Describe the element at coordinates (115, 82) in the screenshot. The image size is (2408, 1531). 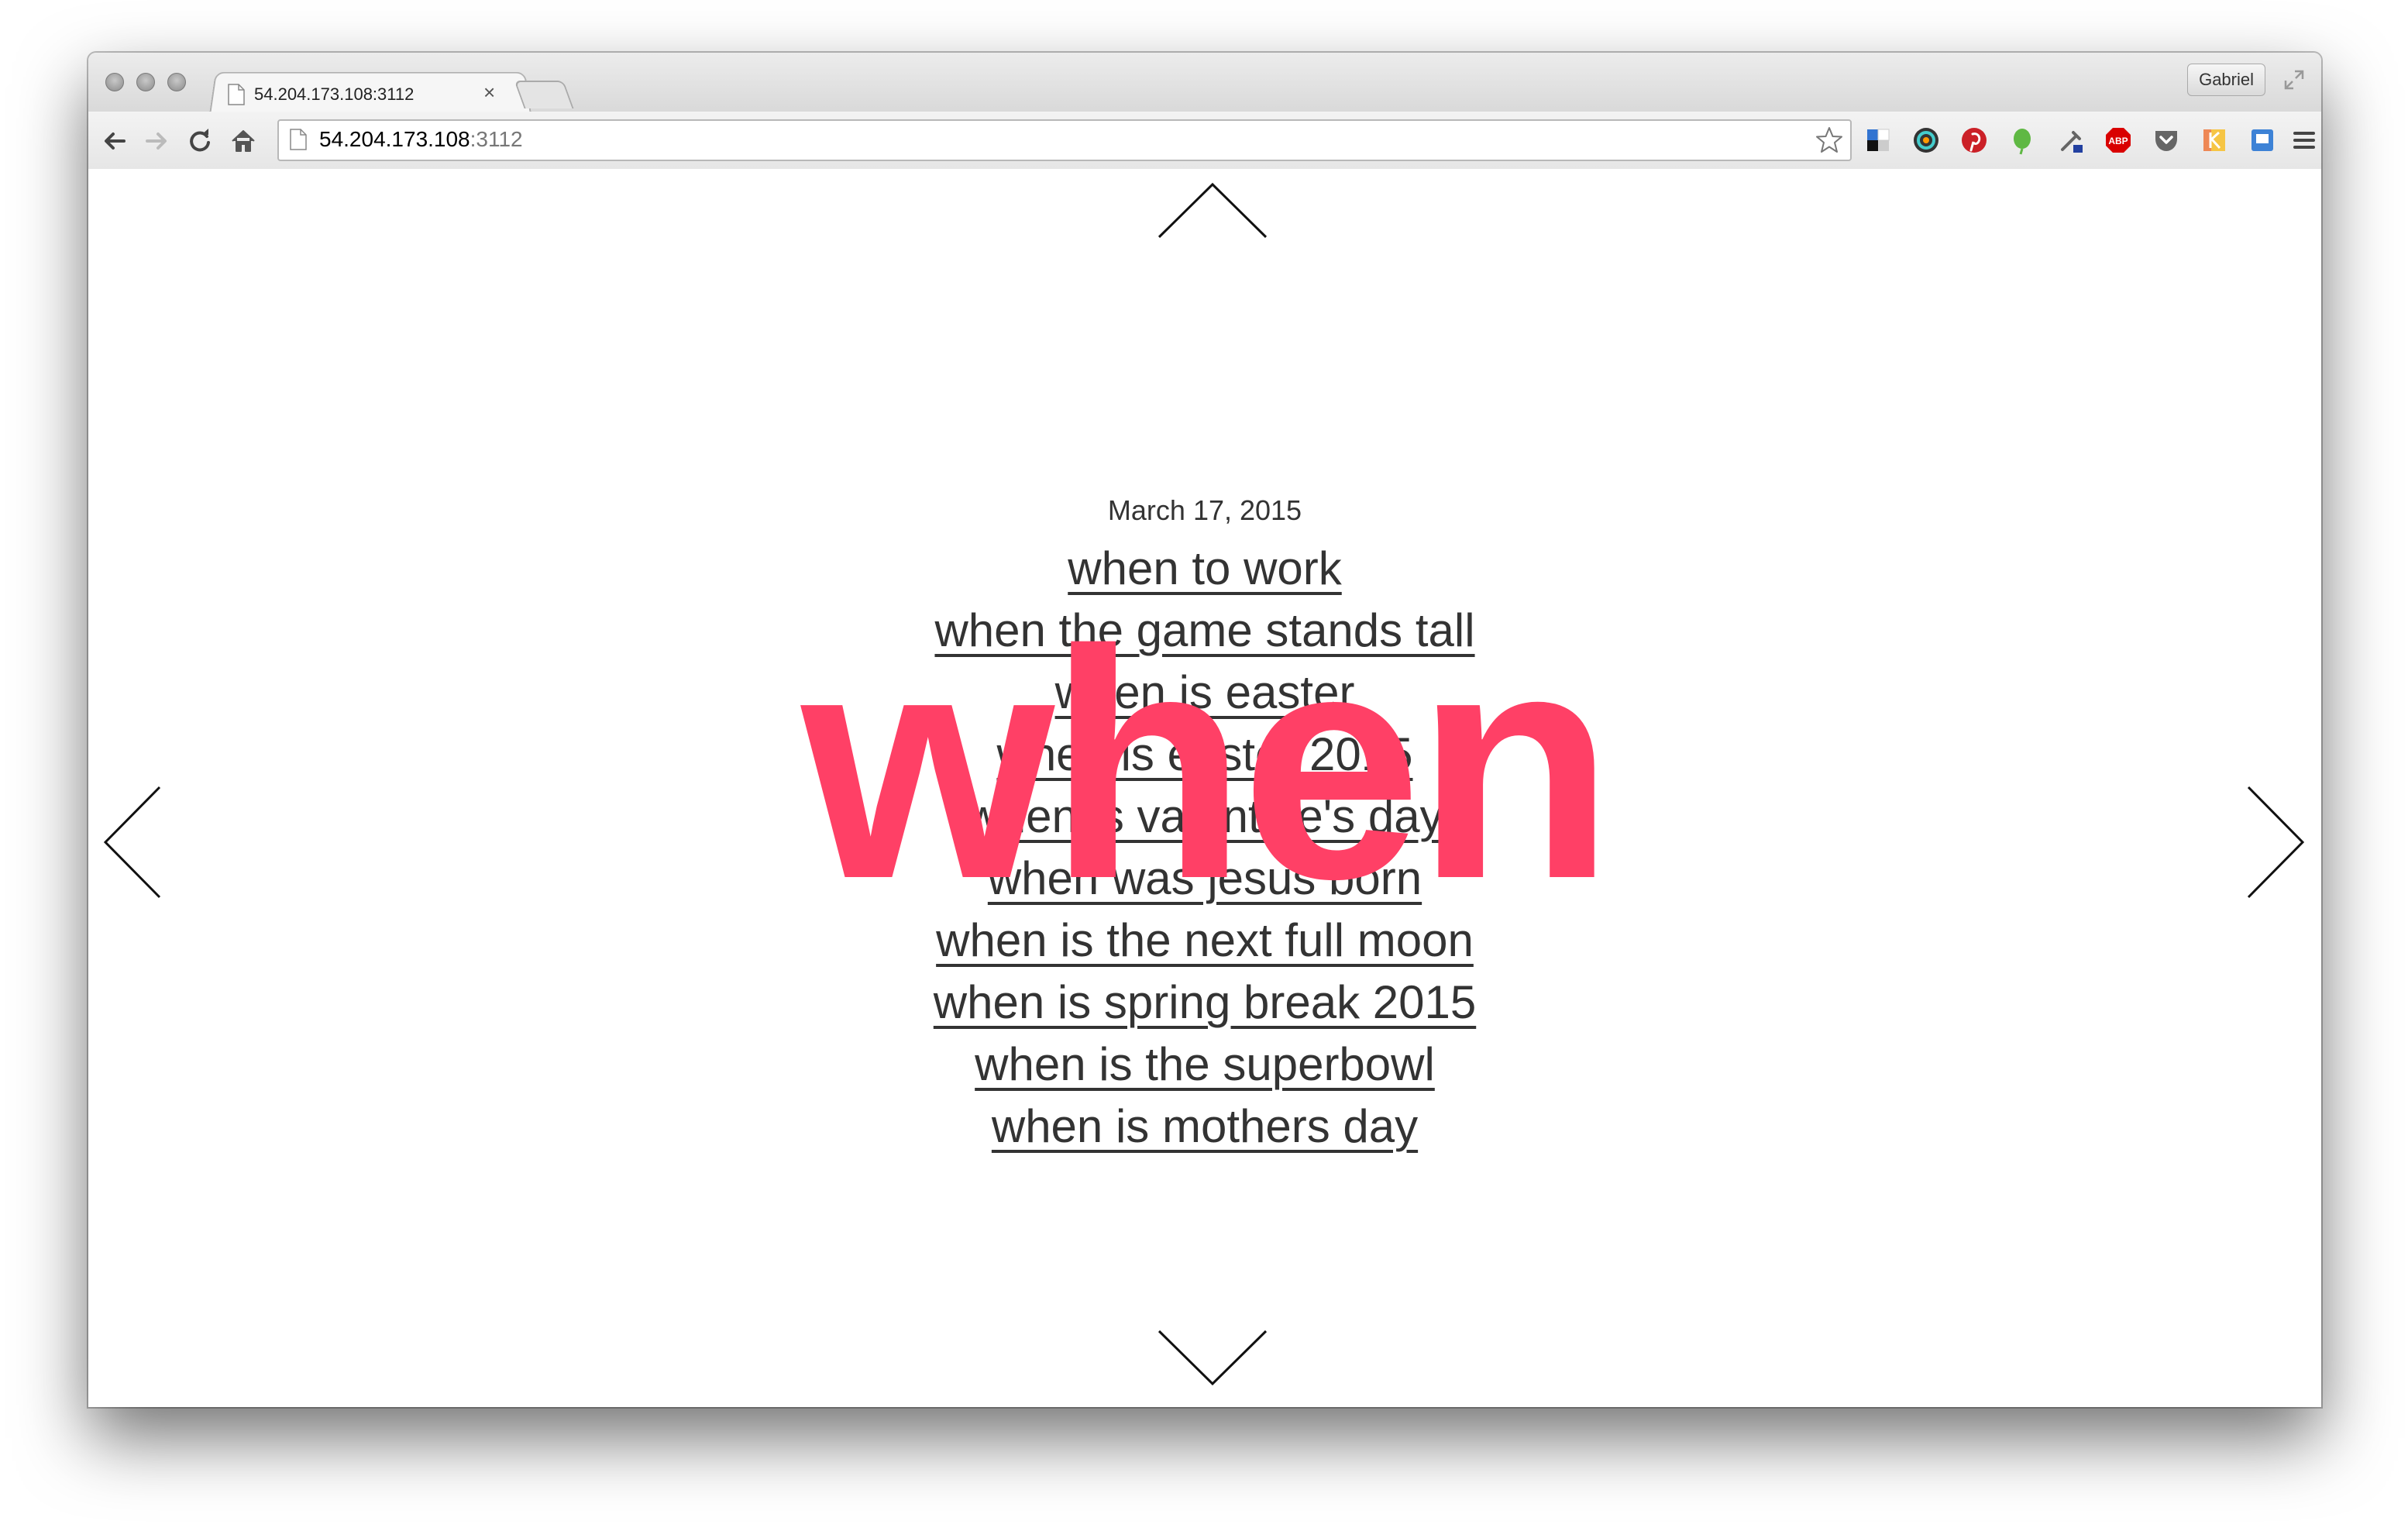
I see `close-window-button` at that location.